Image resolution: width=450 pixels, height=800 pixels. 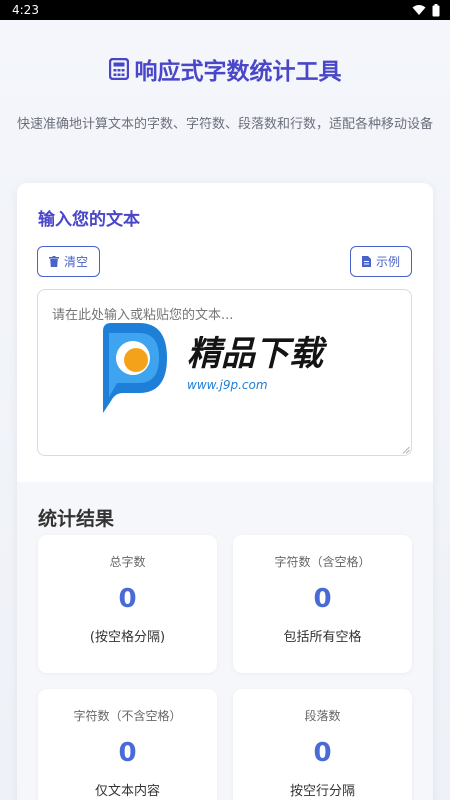 I want to click on watermark: 精品下载 www.j9p.com, so click(x=225, y=368).